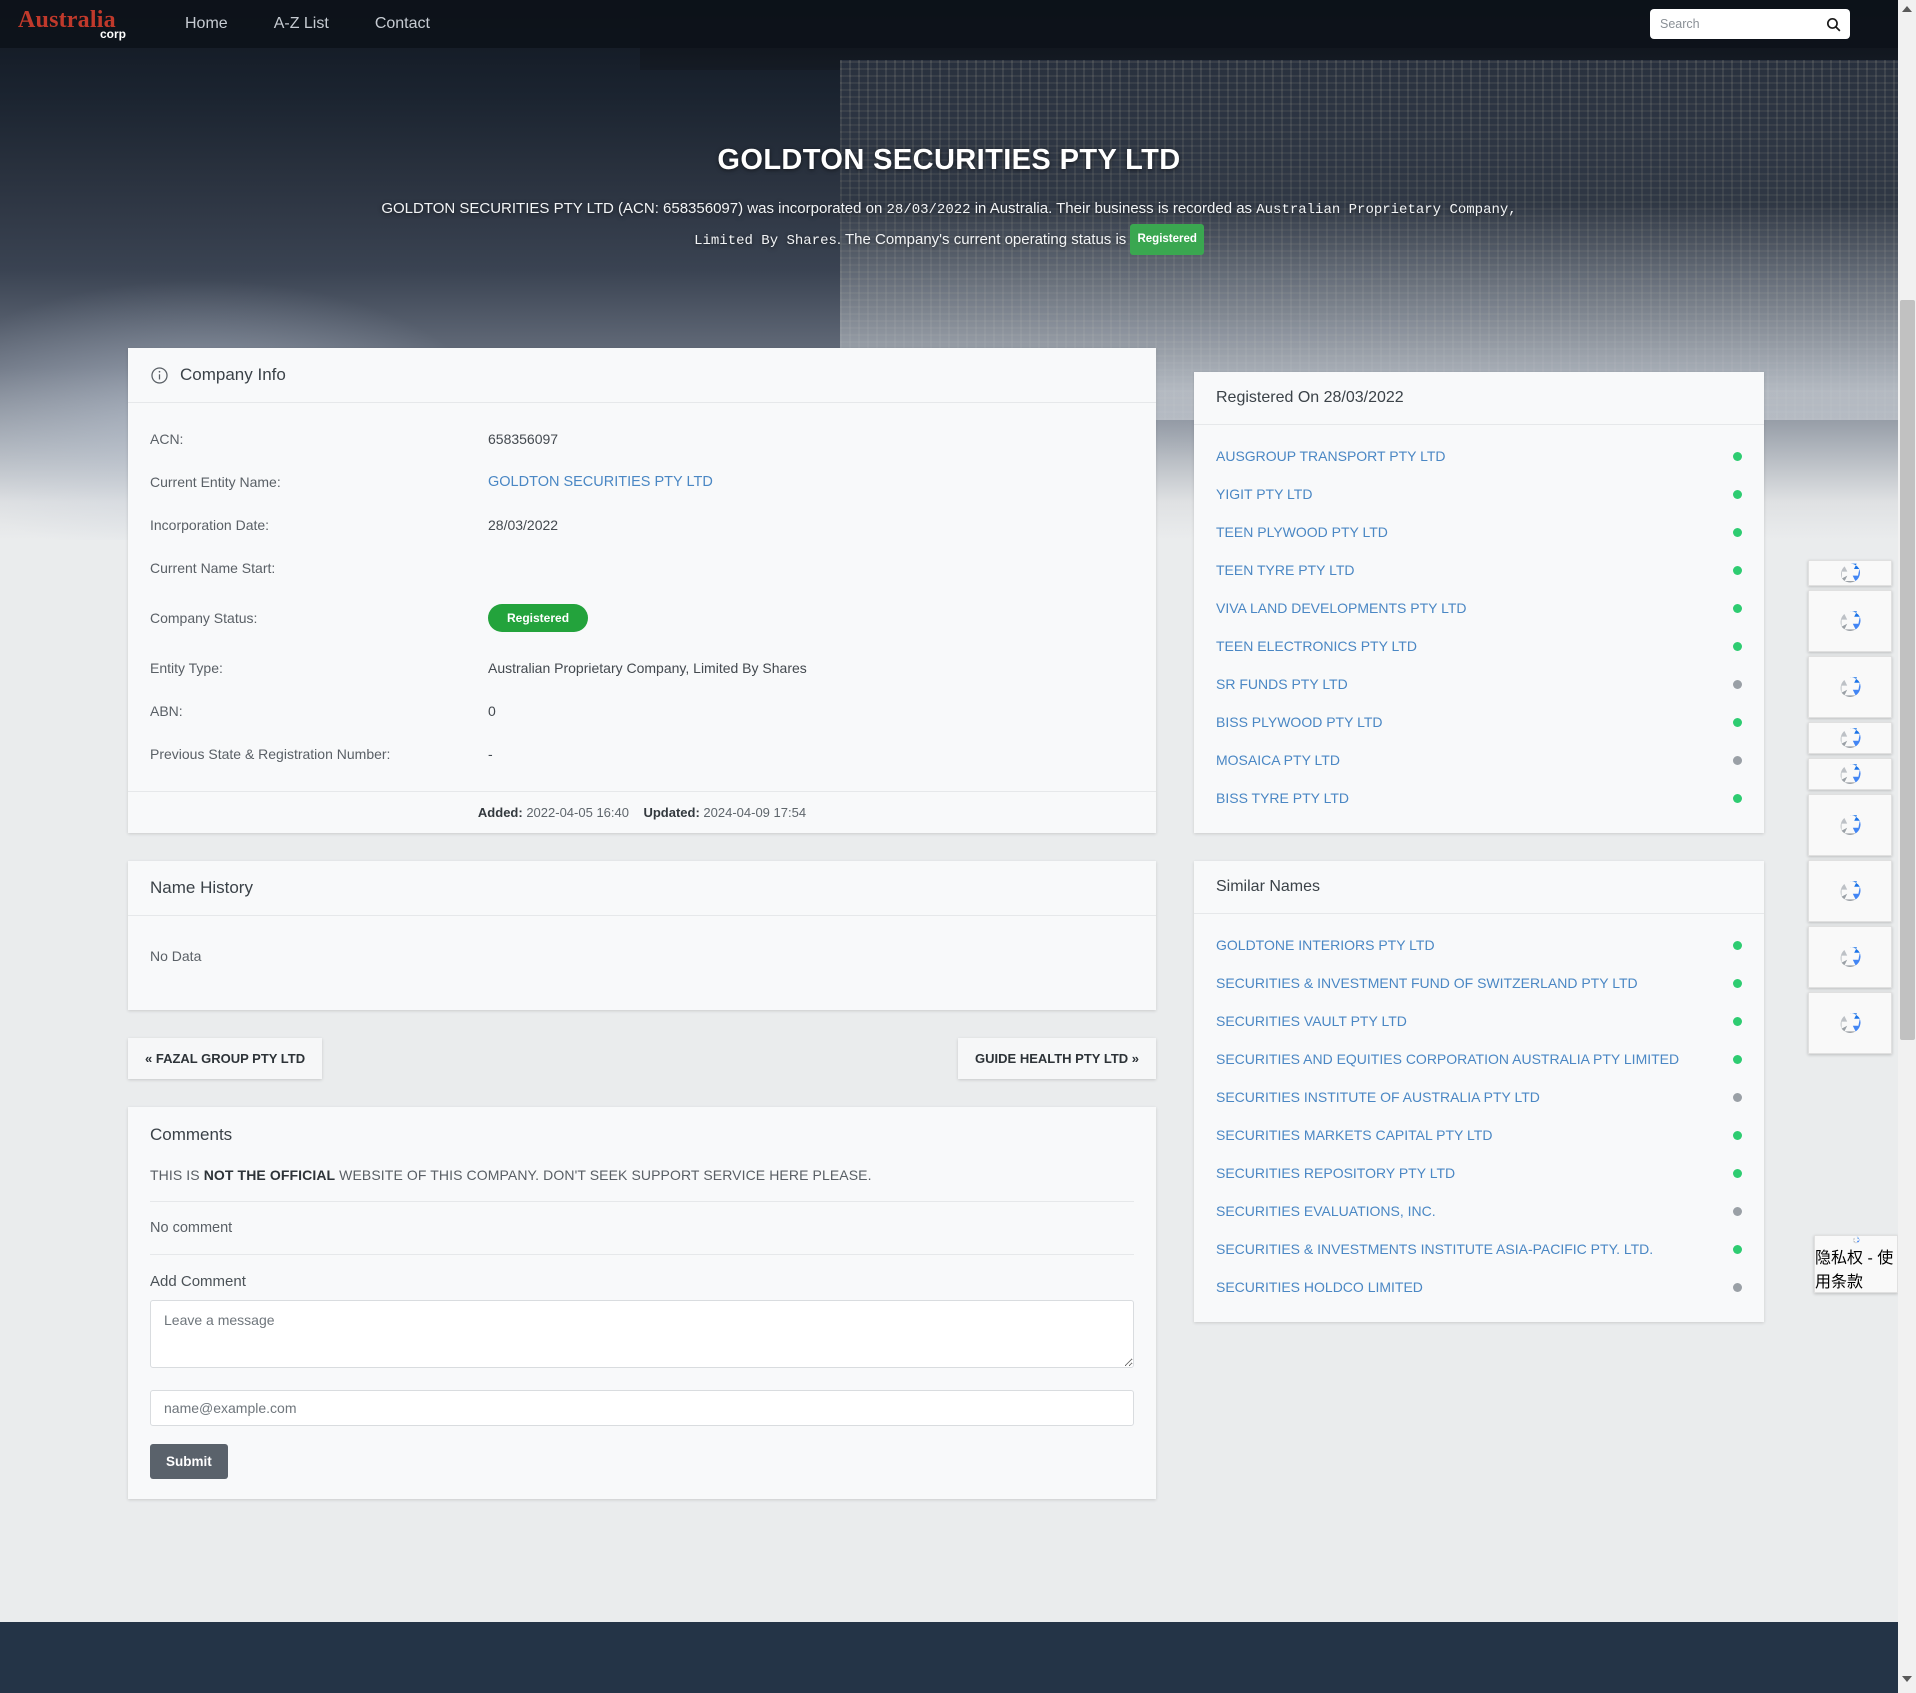 This screenshot has width=1916, height=1693. I want to click on updated-value: 2024-04-09 17:54, so click(755, 812).